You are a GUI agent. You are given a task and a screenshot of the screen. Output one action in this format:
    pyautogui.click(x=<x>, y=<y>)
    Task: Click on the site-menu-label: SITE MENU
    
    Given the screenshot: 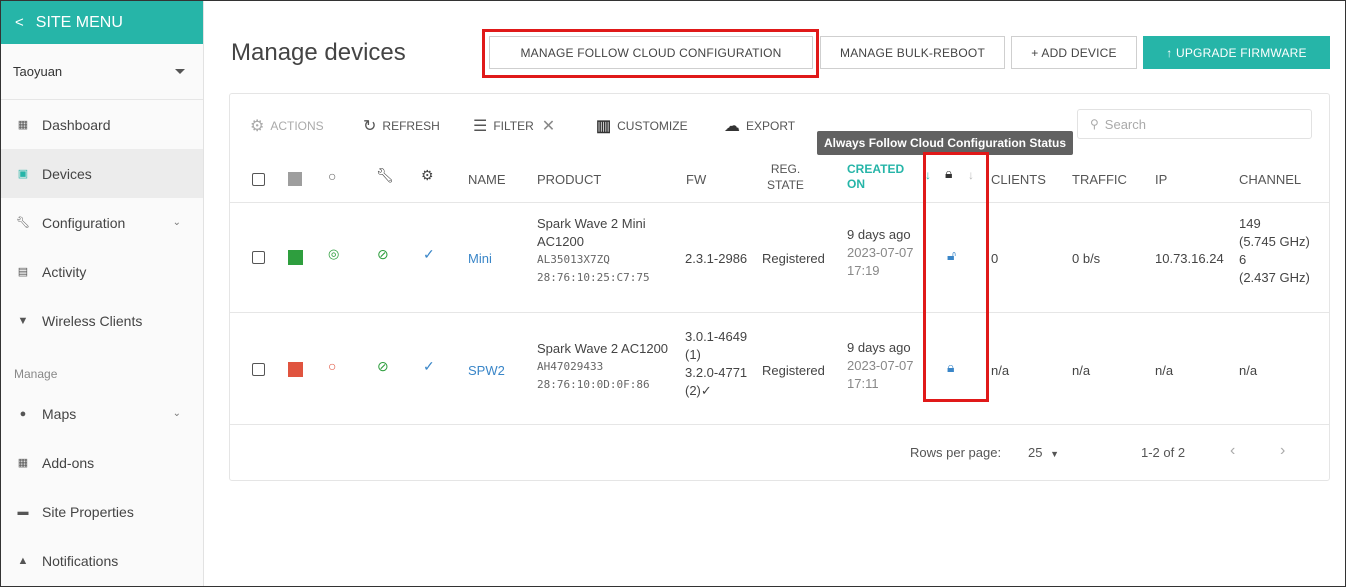 What is the action you would take?
    pyautogui.click(x=79, y=22)
    